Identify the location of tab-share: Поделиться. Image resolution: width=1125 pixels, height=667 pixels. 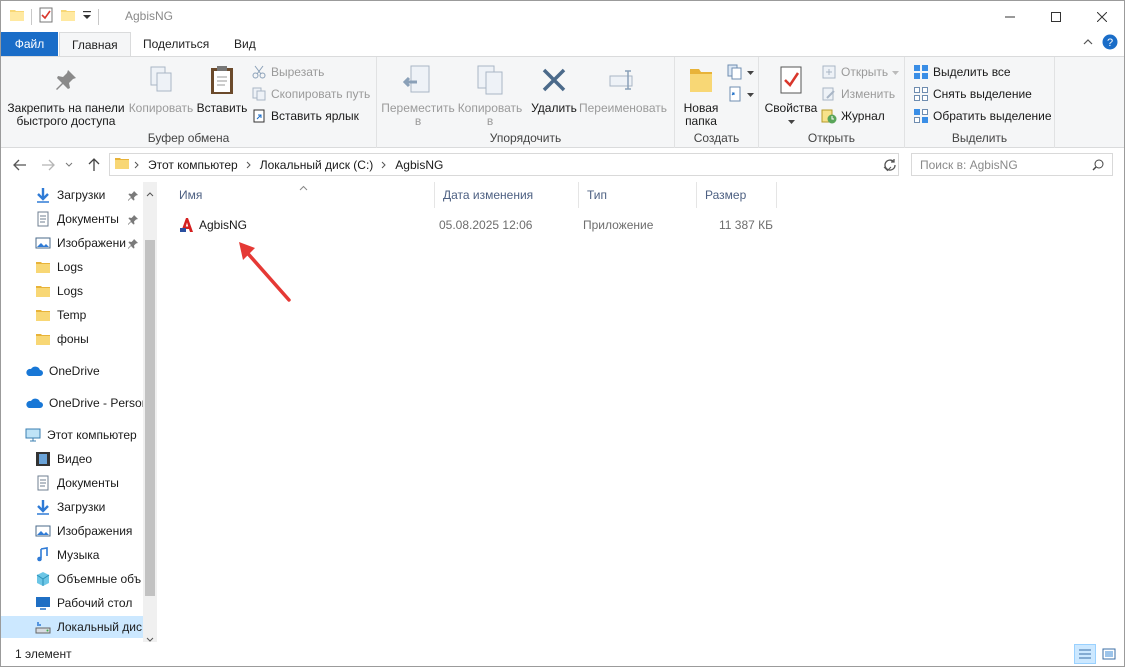
(176, 44).